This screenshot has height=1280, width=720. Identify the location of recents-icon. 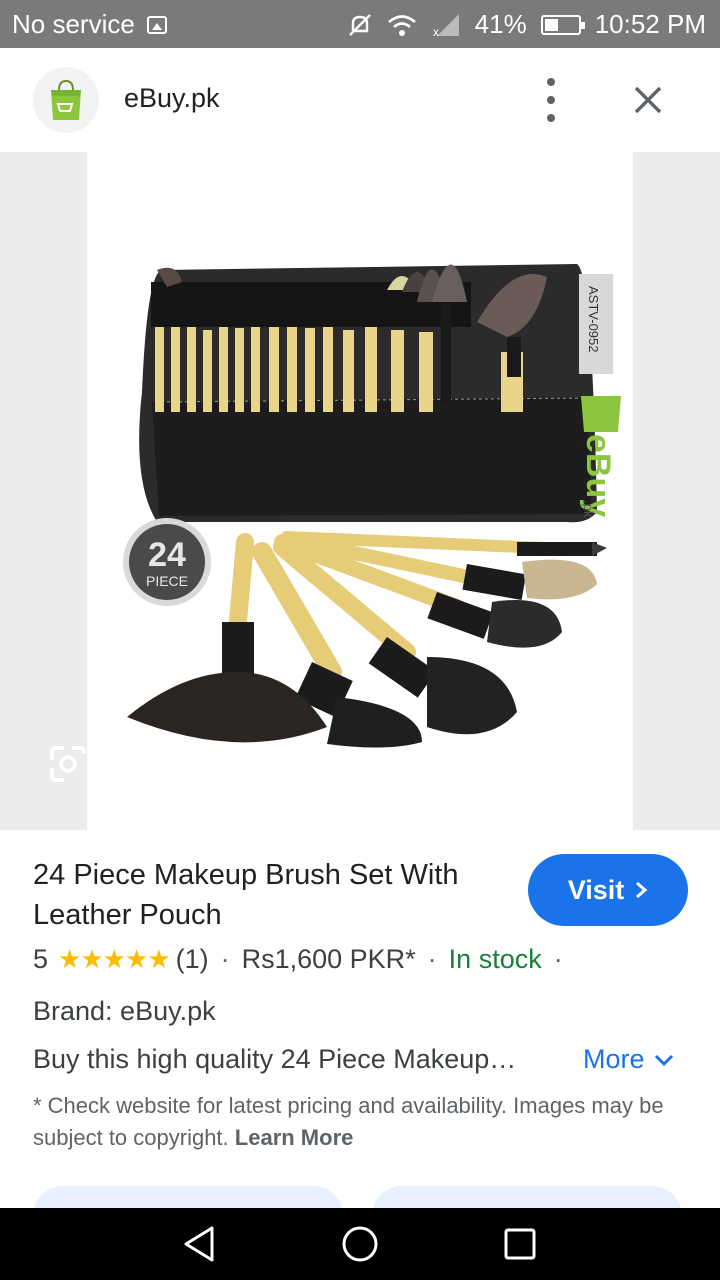
(520, 1244).